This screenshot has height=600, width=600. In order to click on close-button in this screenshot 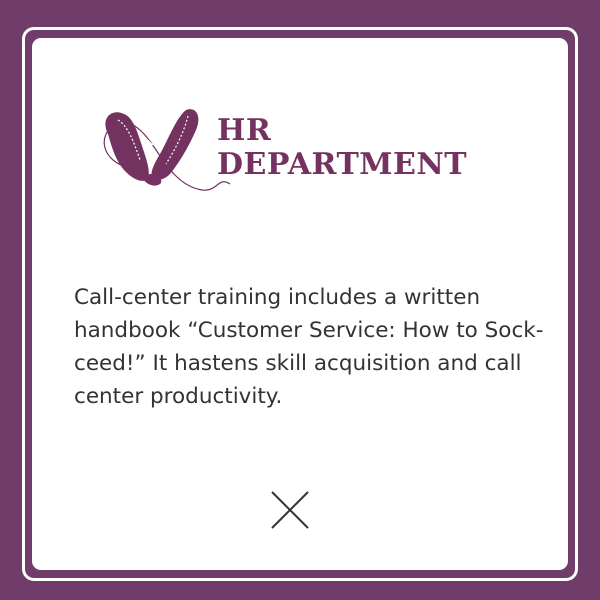, I will do `click(290, 510)`.